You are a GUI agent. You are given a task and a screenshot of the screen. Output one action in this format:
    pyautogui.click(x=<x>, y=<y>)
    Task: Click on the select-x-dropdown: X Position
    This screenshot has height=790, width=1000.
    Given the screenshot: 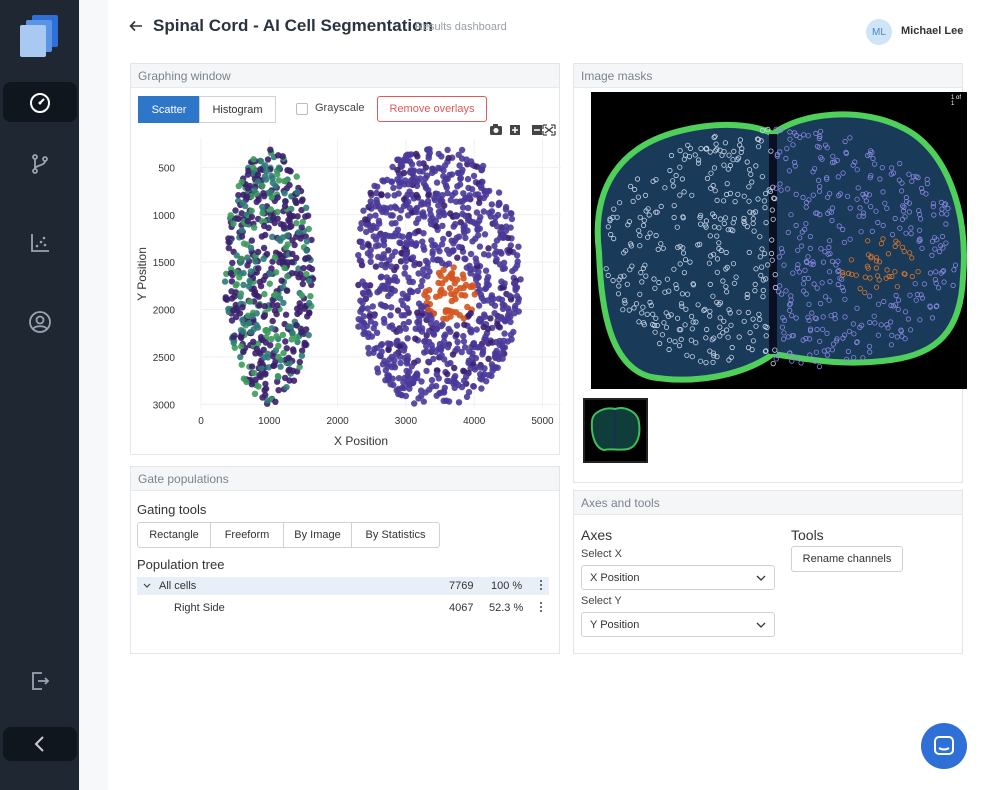 What is the action you would take?
    pyautogui.click(x=678, y=577)
    